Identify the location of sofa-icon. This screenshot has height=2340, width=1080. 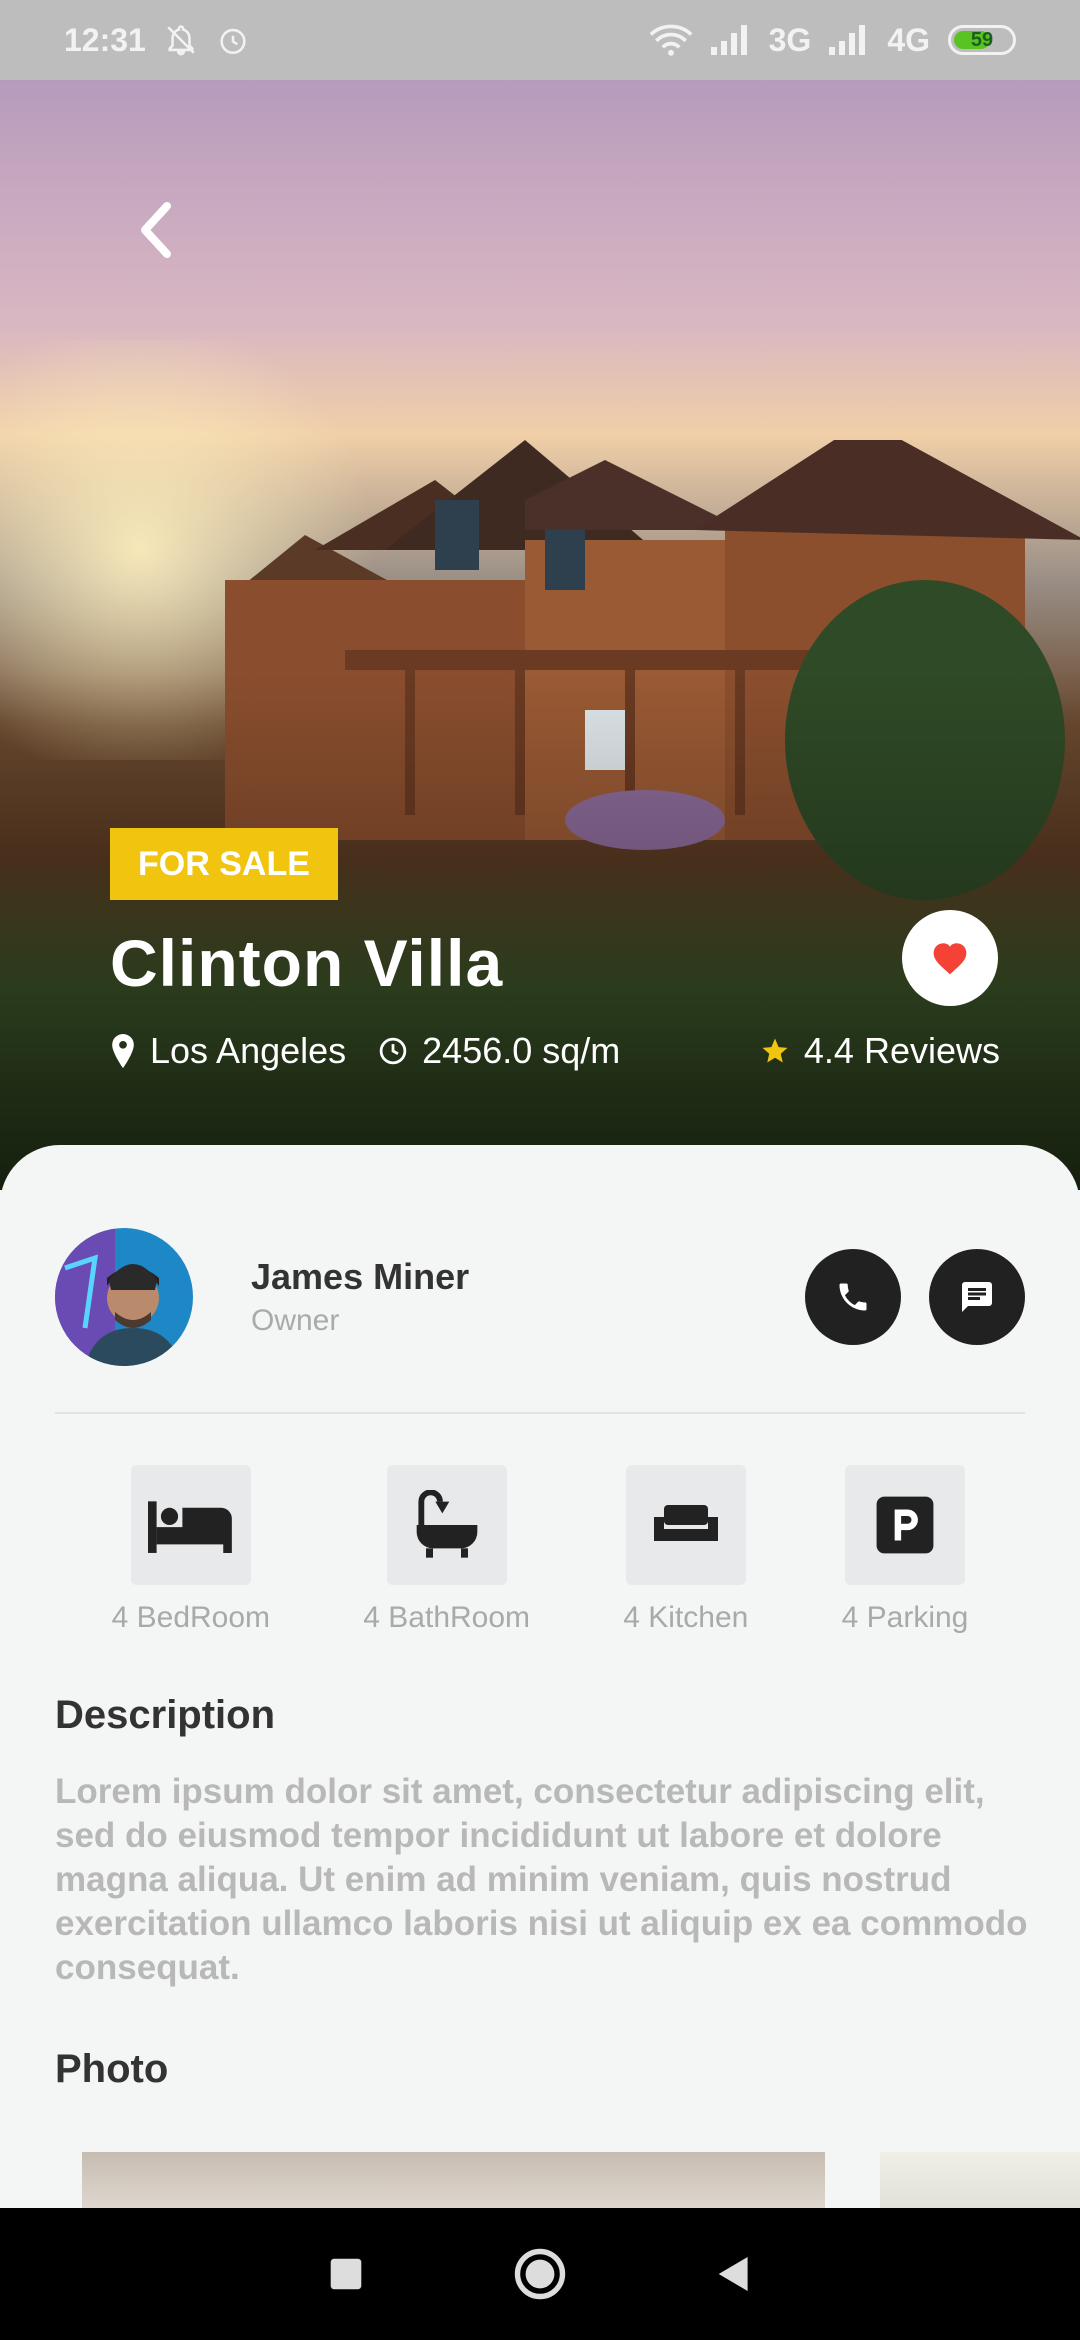
(685, 1523).